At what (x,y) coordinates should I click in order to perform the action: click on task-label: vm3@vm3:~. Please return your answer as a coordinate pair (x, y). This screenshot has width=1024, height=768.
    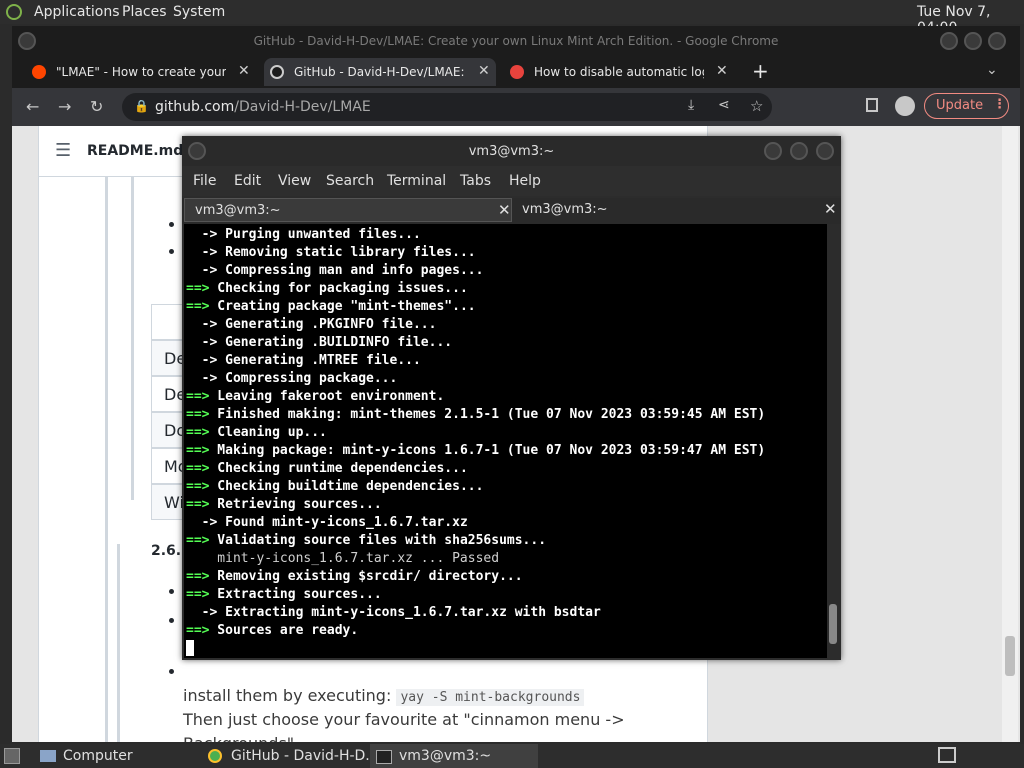
    Looking at the image, I should click on (445, 756).